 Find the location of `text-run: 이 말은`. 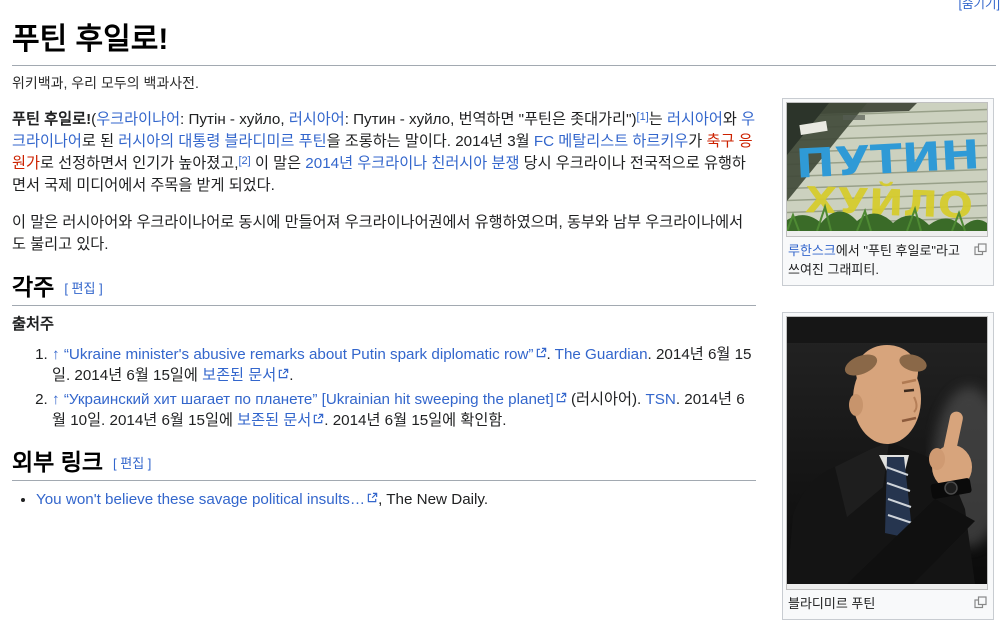

text-run: 이 말은 is located at coordinates (278, 163).